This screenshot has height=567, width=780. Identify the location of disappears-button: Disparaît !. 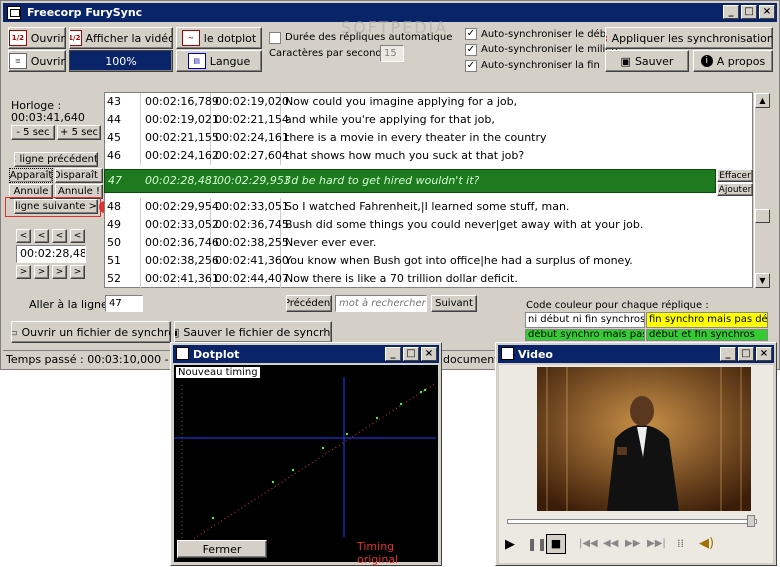
(79, 175).